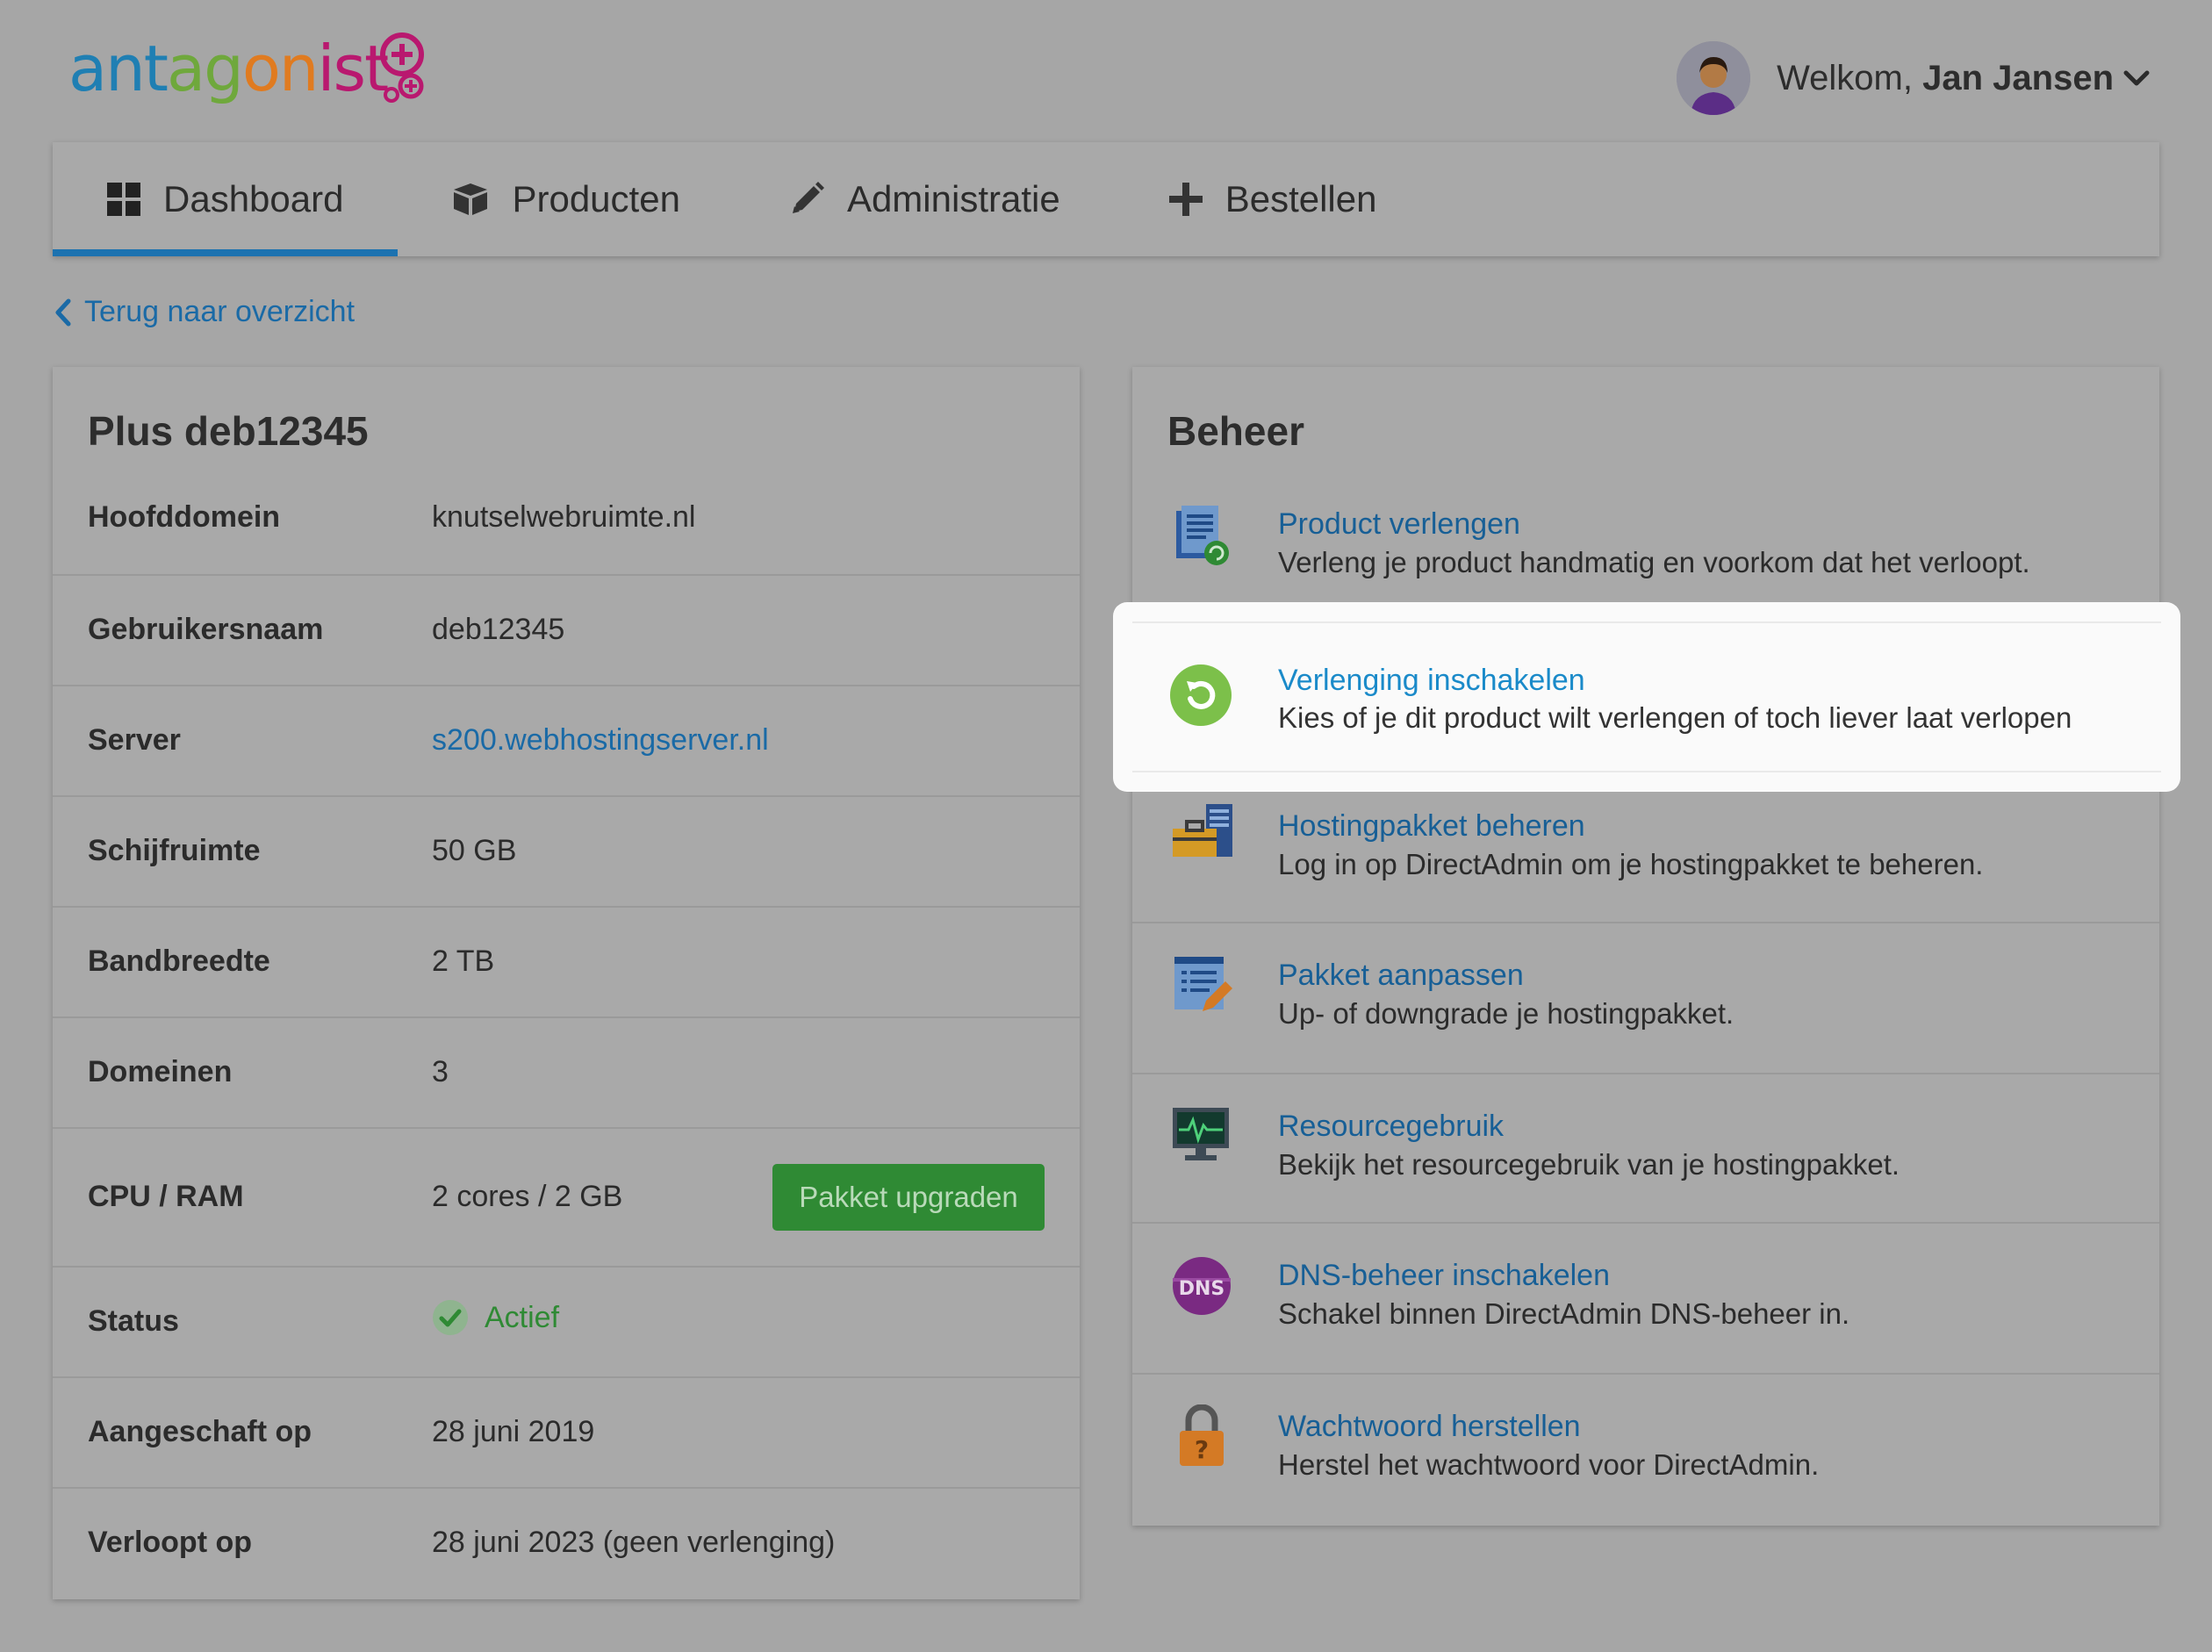 The height and width of the screenshot is (1652, 2212). I want to click on detail-row-gebruikersnaam: Gebruikersnaam deb12345, so click(566, 629).